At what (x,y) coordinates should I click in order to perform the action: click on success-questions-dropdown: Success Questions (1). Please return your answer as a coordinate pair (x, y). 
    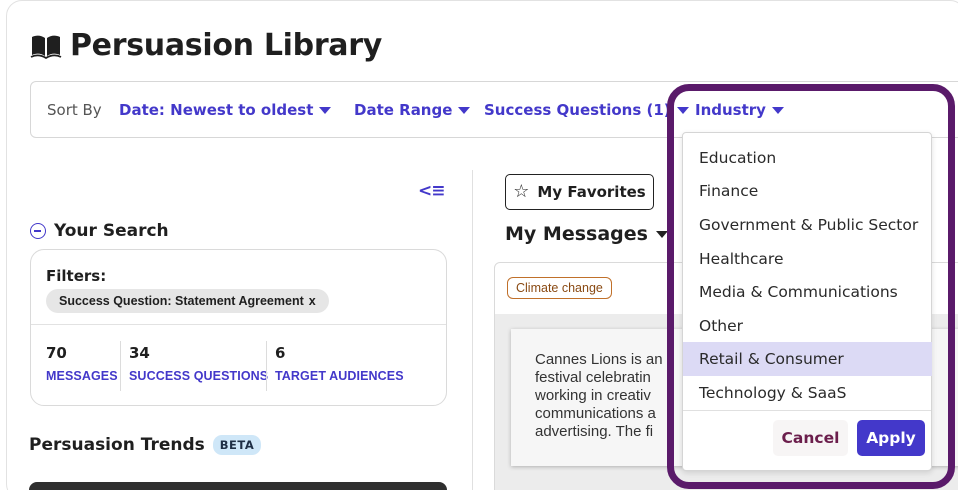
    Looking at the image, I should click on (586, 110).